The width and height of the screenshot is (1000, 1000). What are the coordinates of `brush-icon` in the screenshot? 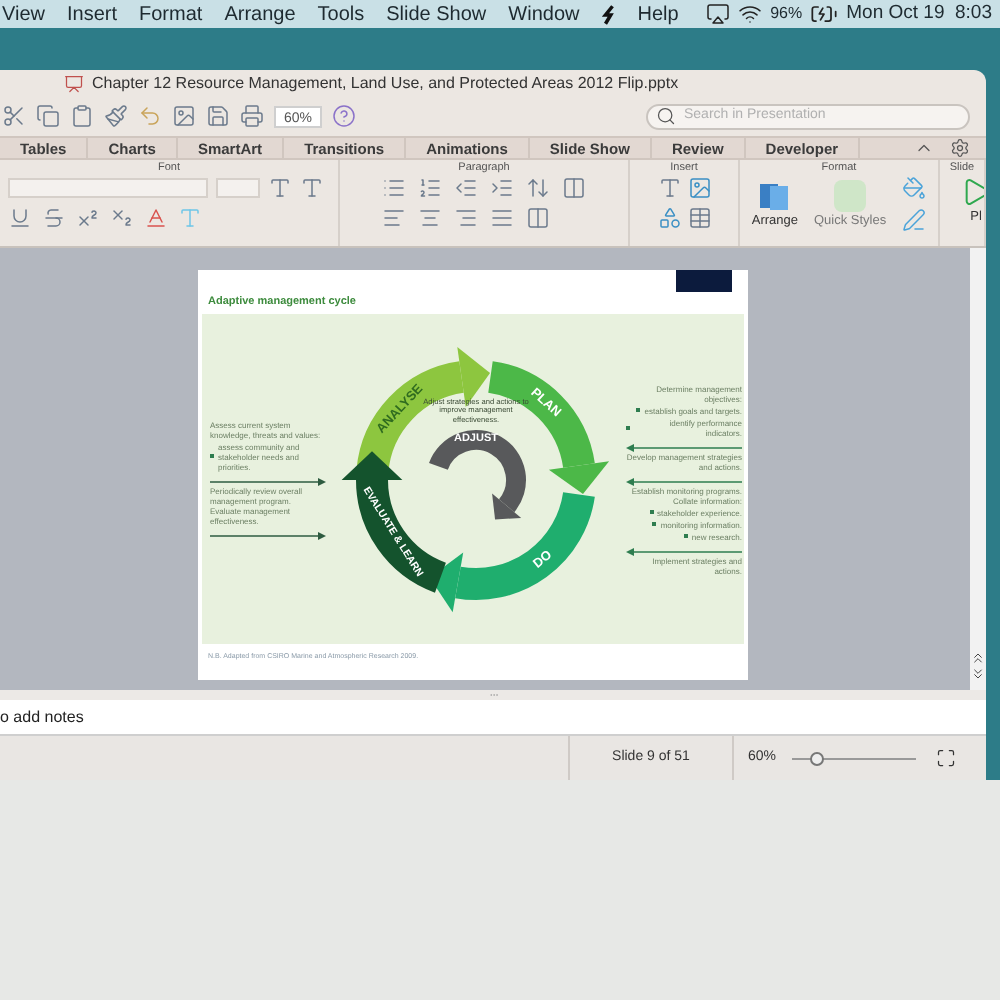 It's located at (116, 116).